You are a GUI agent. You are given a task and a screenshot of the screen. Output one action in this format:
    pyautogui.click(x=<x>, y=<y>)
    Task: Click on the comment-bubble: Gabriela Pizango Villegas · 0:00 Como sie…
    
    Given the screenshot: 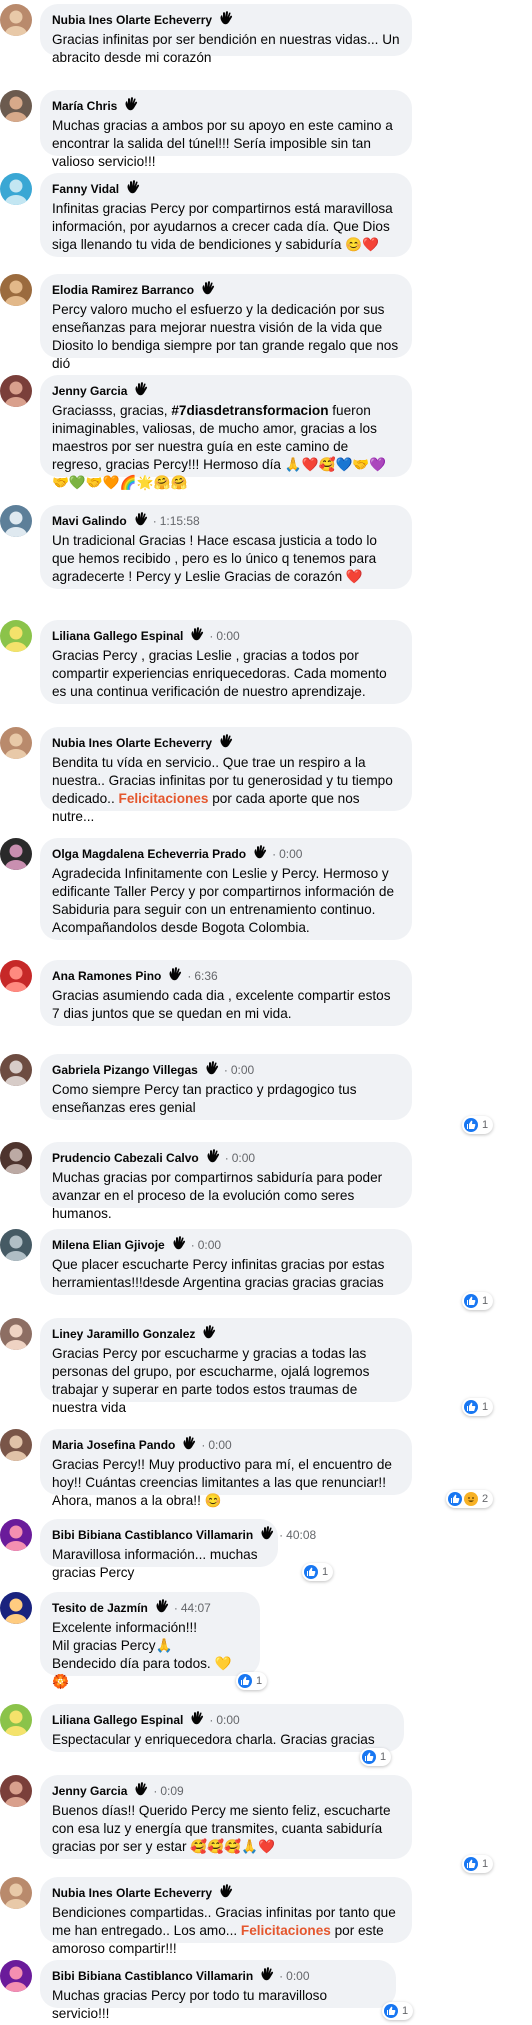 What is the action you would take?
    pyautogui.click(x=226, y=1087)
    